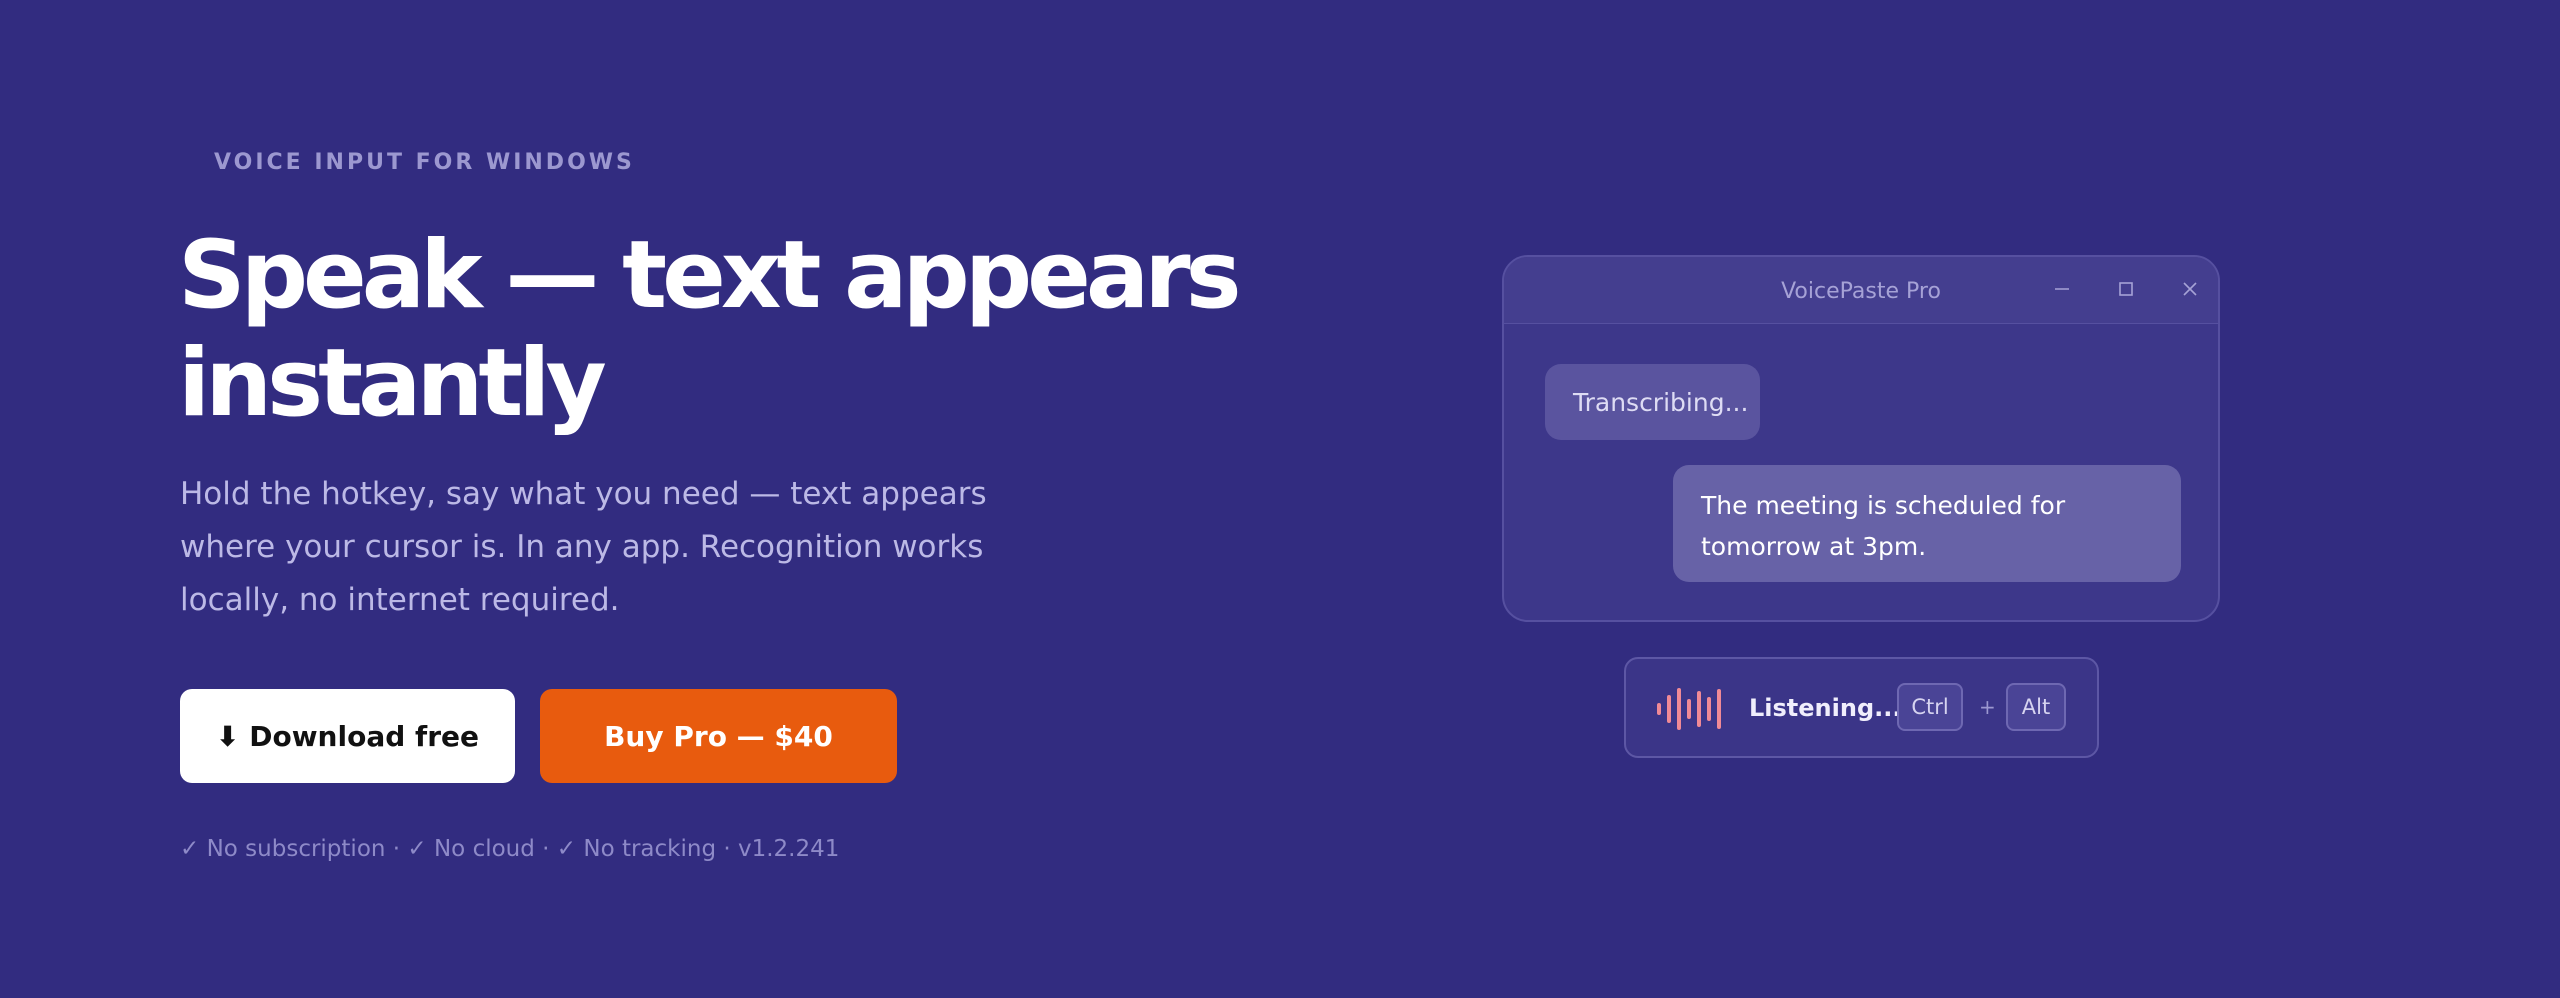  I want to click on maximize-icon, so click(2126, 289).